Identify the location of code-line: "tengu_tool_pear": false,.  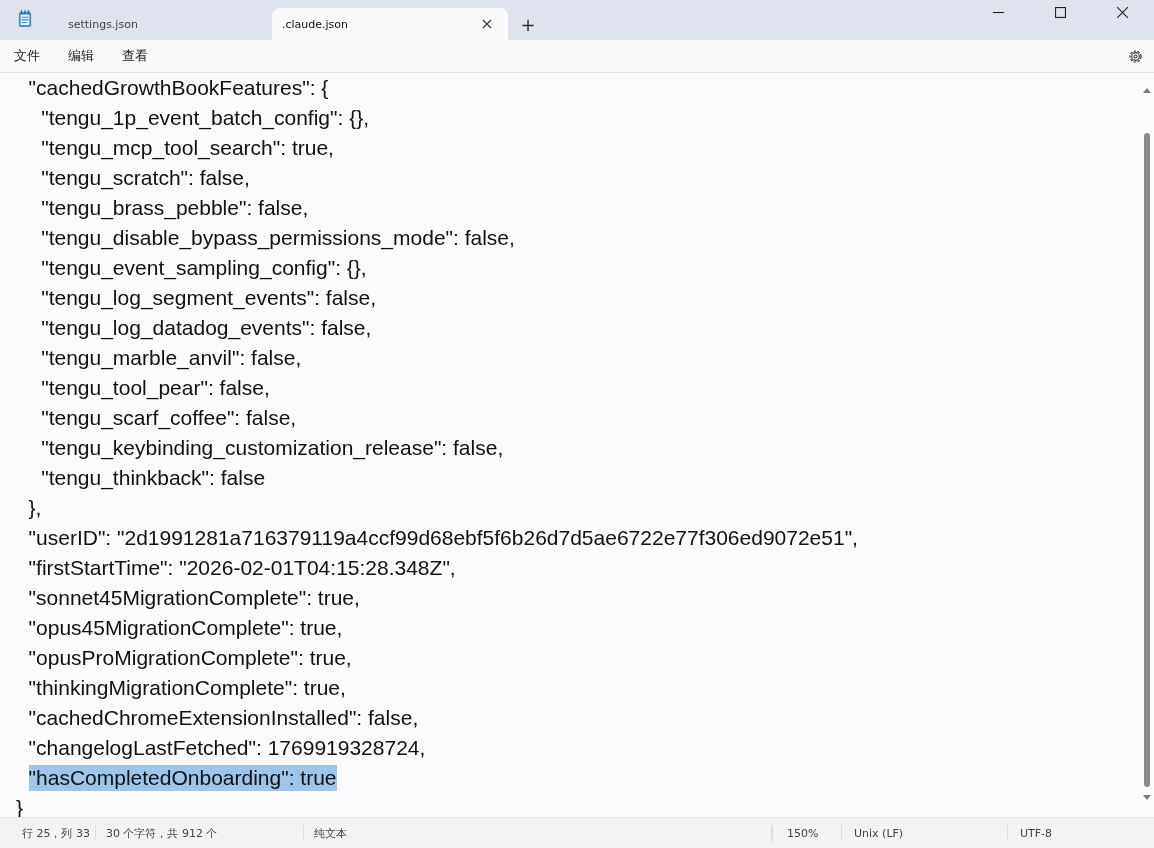
(155, 388).